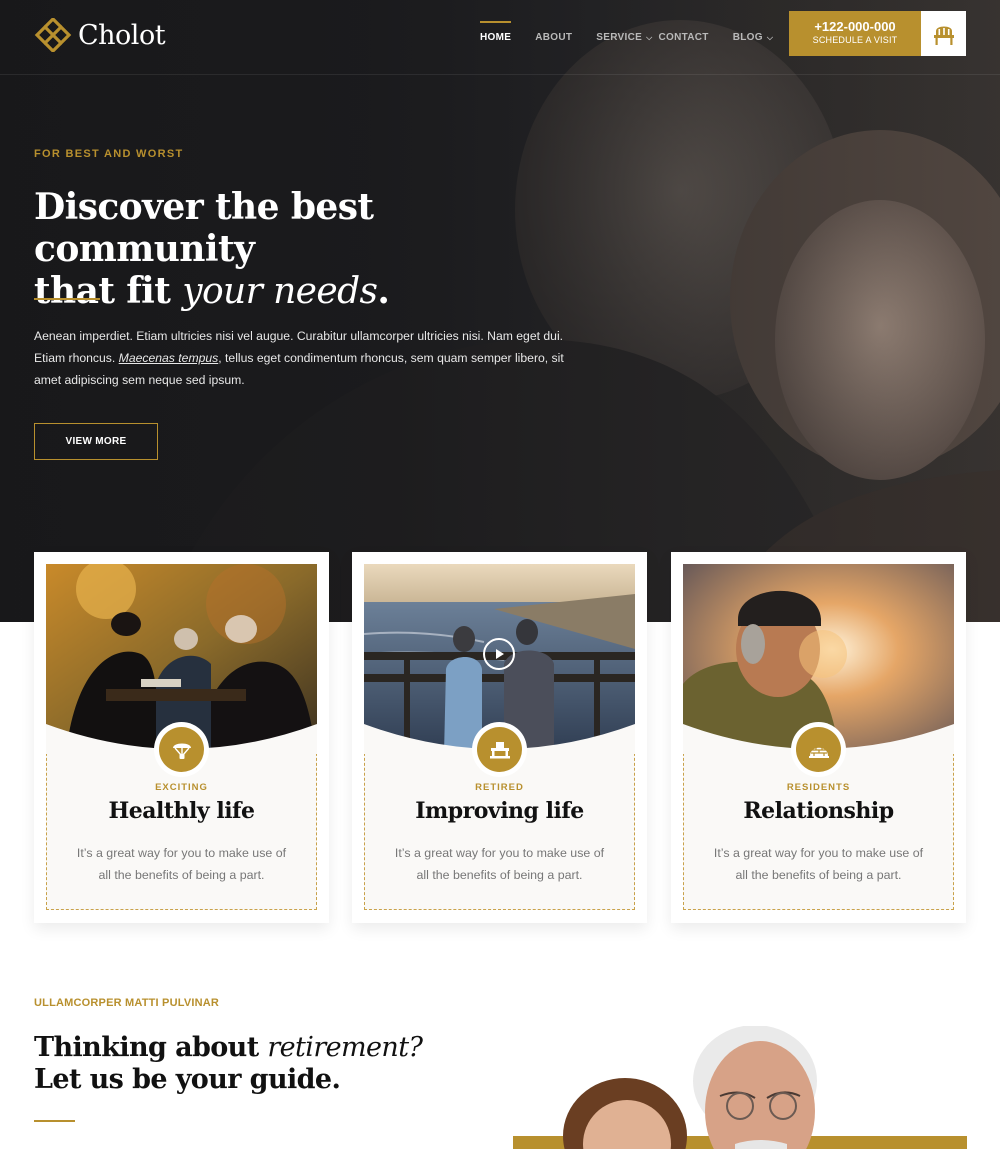 This screenshot has height=1149, width=1000. Describe the element at coordinates (855, 40) in the screenshot. I see `cta-label: SCHEDULE A VISIT` at that location.